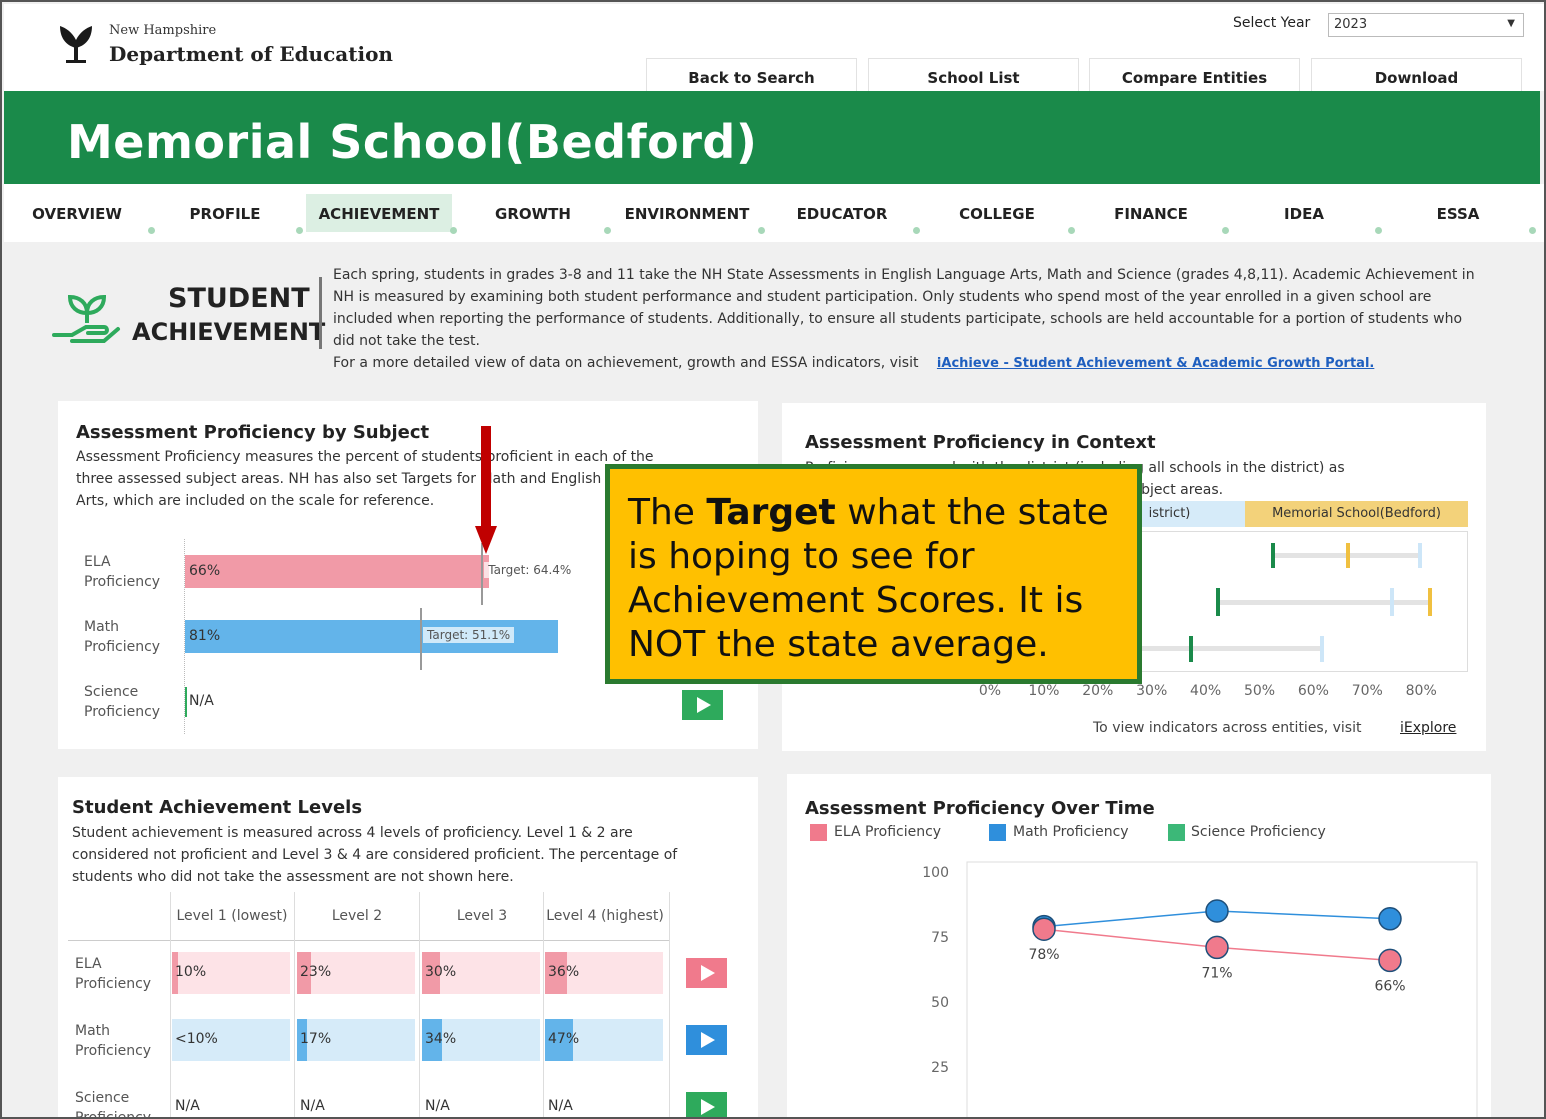 This screenshot has width=1546, height=1119. I want to click on chevron-down-icon: ▼, so click(1511, 23).